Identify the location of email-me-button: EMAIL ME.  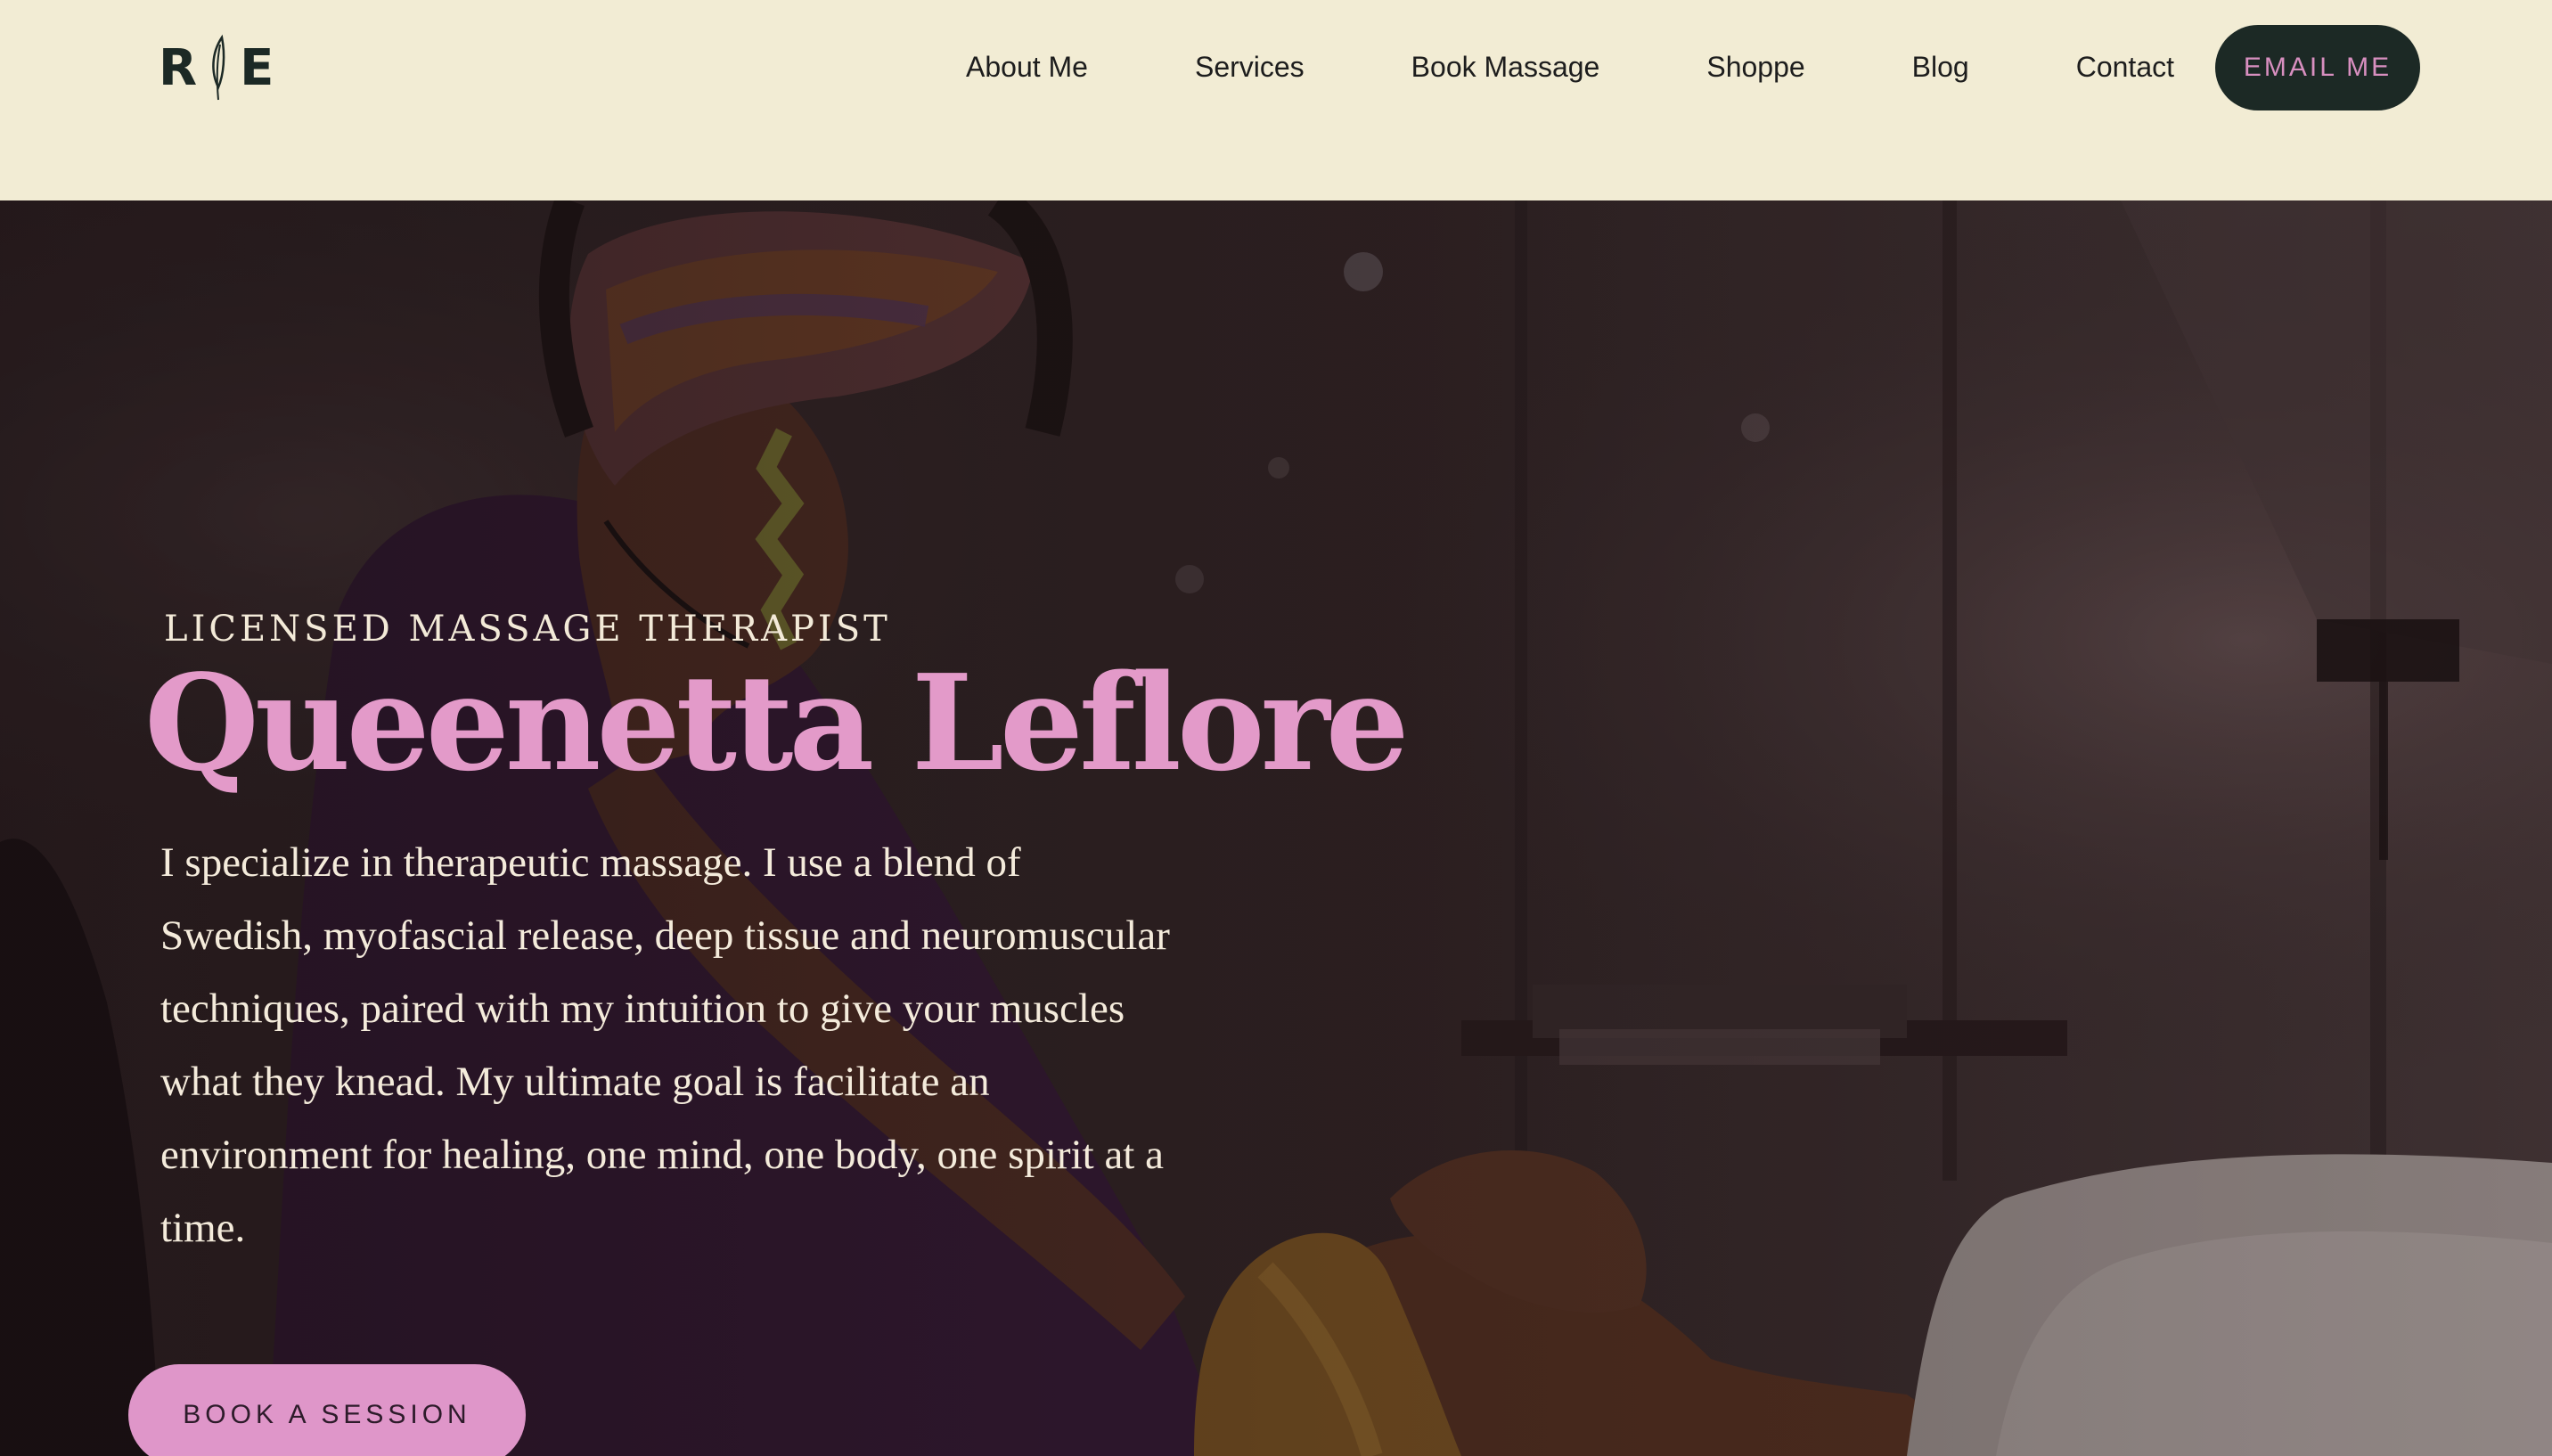
(2317, 67).